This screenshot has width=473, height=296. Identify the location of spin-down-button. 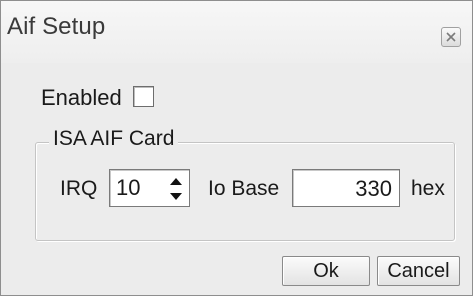
(176, 195).